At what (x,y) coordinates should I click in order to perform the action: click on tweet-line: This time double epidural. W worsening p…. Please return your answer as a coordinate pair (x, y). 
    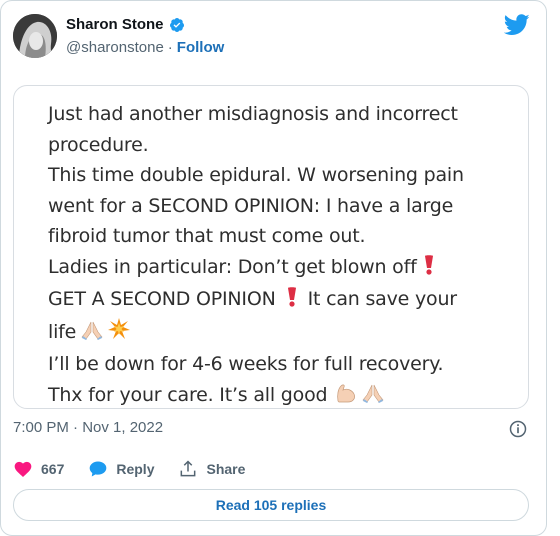
    Looking at the image, I should click on (256, 175).